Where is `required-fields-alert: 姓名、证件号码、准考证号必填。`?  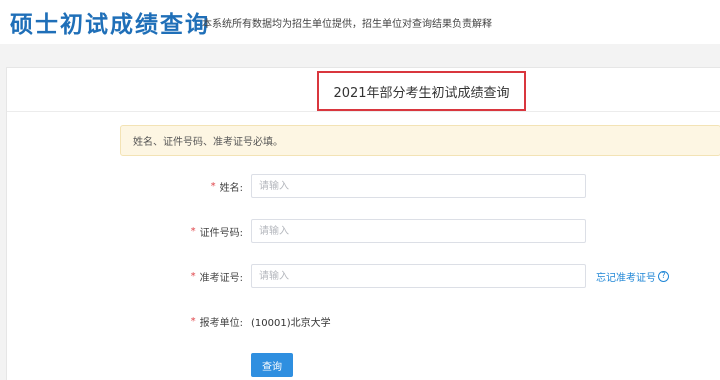
required-fields-alert: 姓名、证件号码、准考证号必填。 is located at coordinates (420, 140).